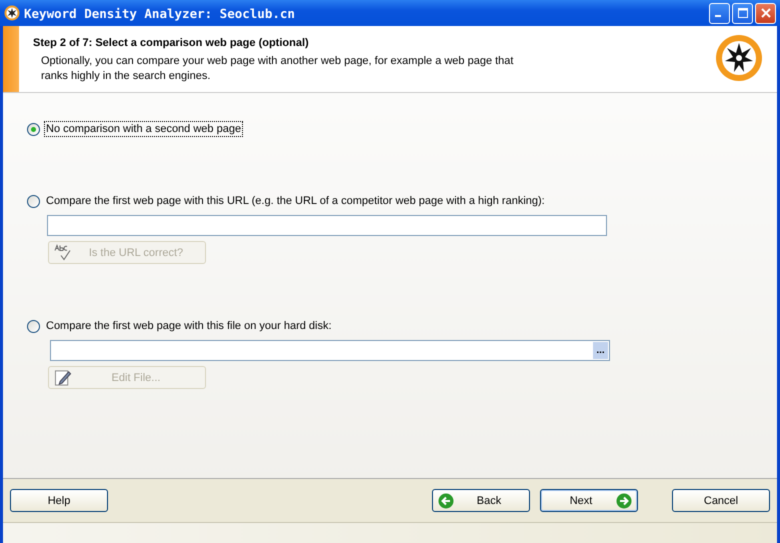  What do you see at coordinates (63, 377) in the screenshot?
I see `pencil-edit-icon` at bounding box center [63, 377].